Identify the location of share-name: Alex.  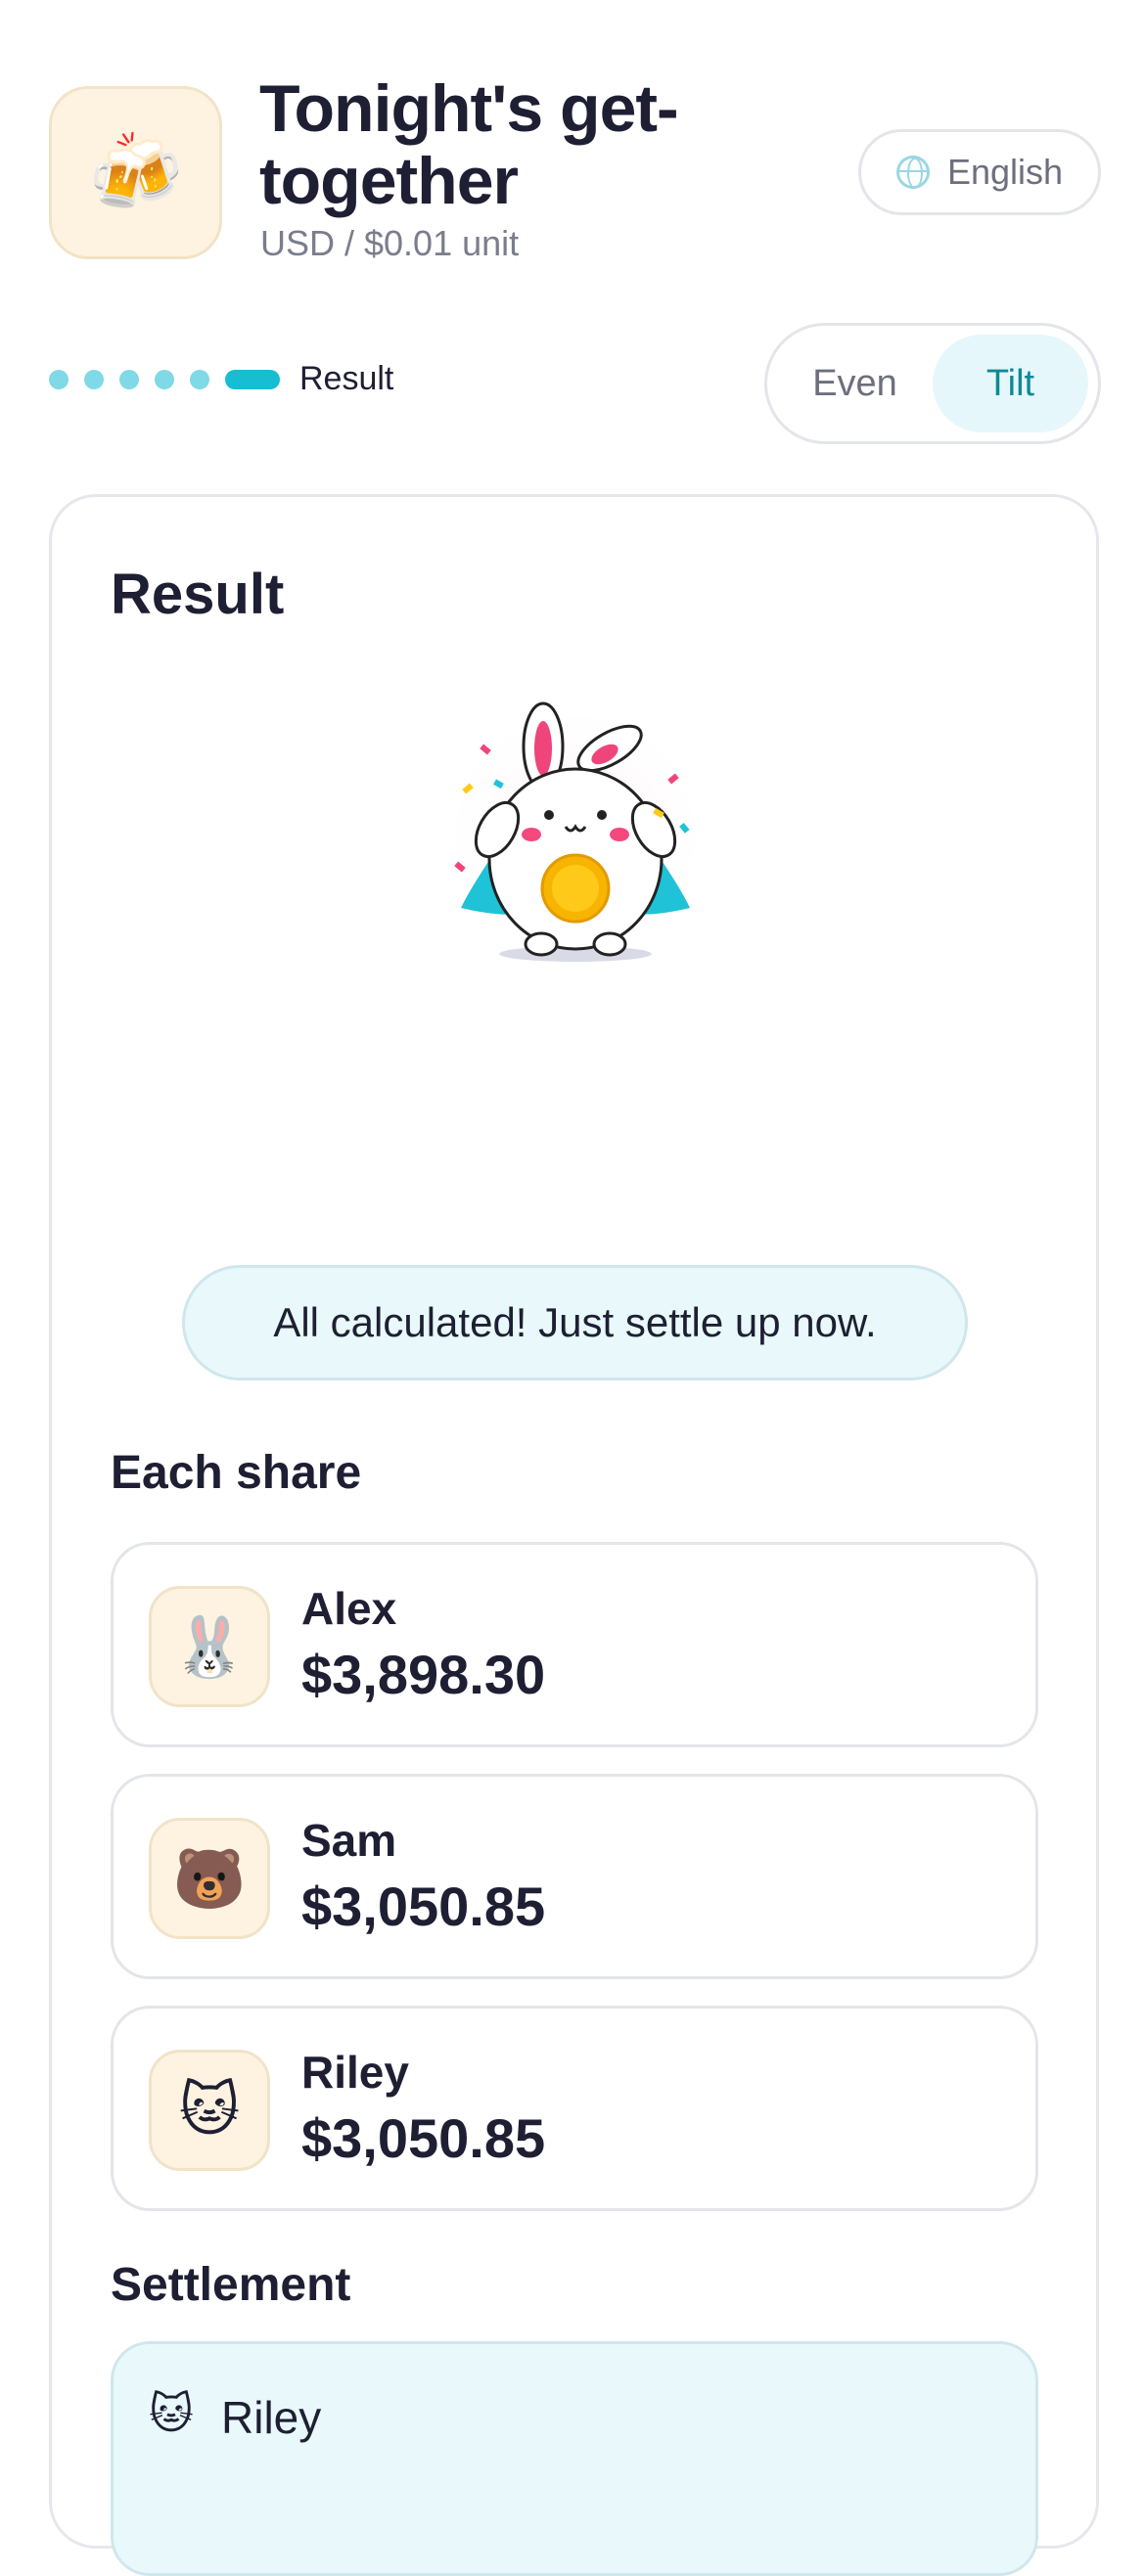
(349, 1608).